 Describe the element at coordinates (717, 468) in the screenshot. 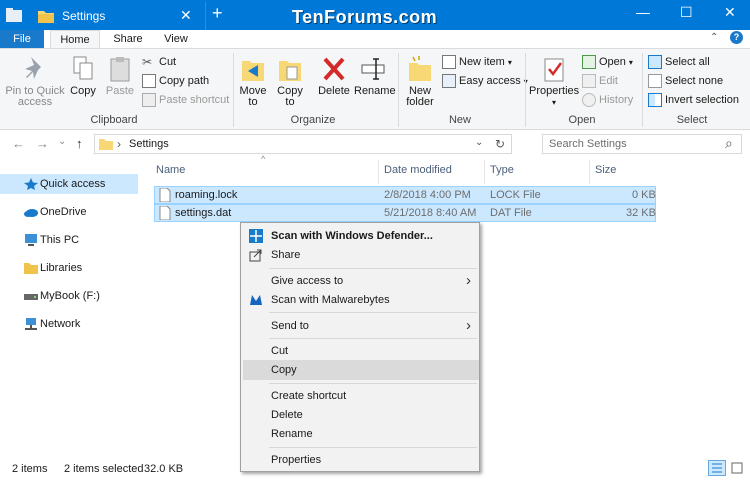

I see `details-view-button` at that location.